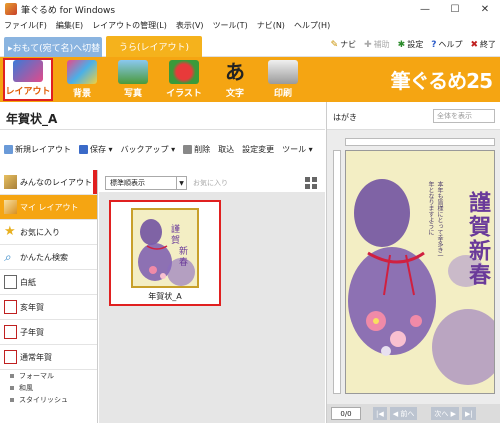  I want to click on sort-select: 標準順表示, so click(141, 183).